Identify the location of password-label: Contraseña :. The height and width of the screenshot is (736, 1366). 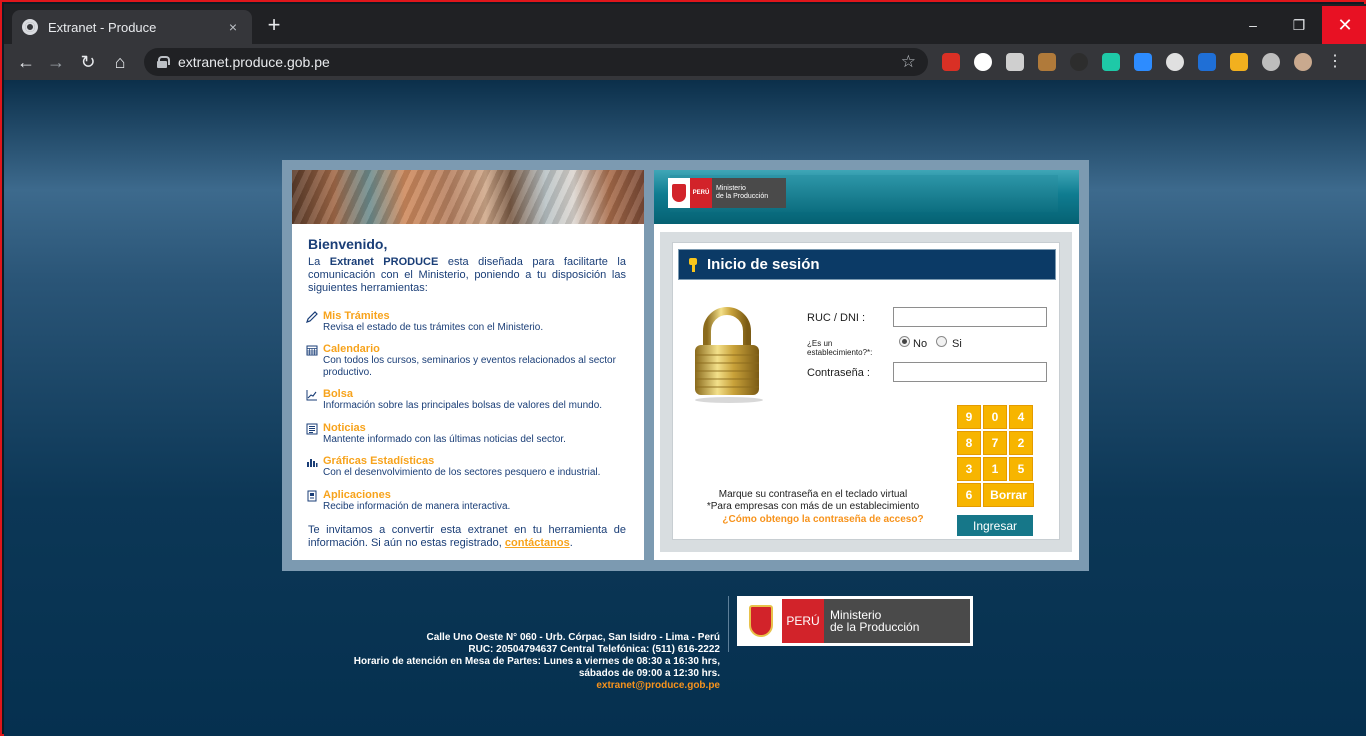
(838, 373).